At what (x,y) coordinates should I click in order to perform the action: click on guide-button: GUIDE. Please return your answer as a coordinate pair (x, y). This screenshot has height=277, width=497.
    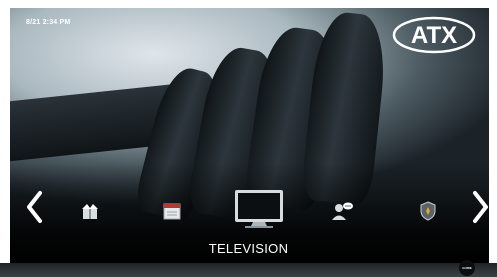
    Looking at the image, I should click on (467, 268).